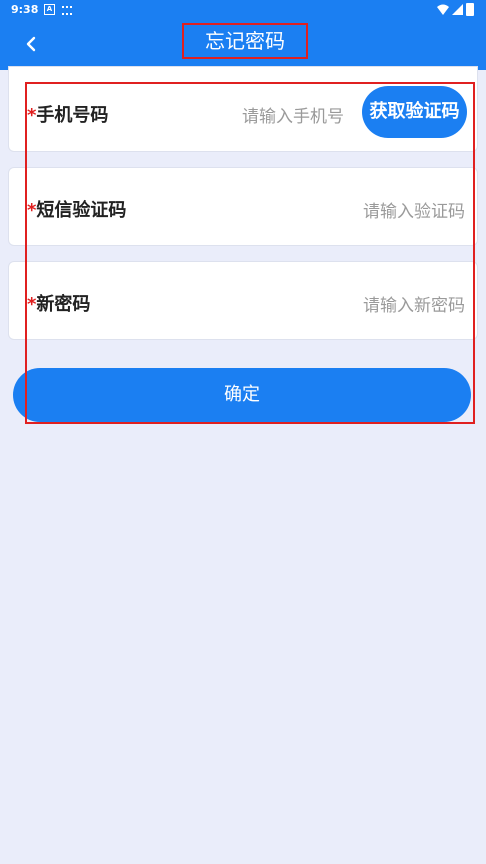 This screenshot has height=864, width=486. Describe the element at coordinates (242, 395) in the screenshot. I see `confirm-button: 确定` at that location.